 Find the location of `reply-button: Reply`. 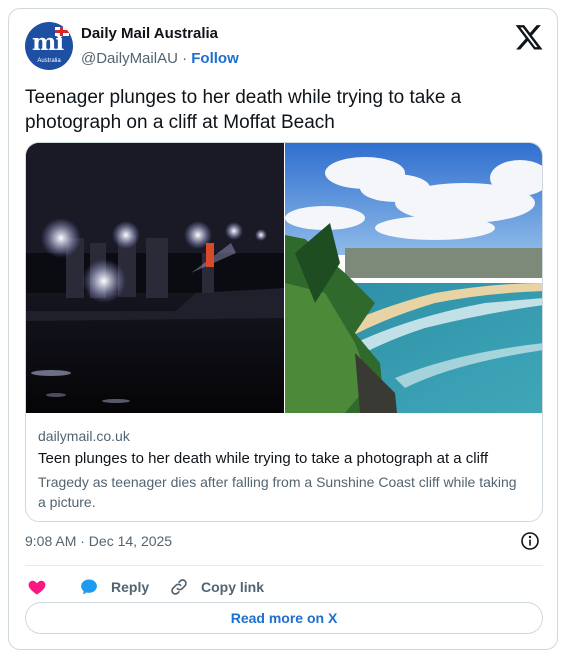

reply-button: Reply is located at coordinates (114, 587).